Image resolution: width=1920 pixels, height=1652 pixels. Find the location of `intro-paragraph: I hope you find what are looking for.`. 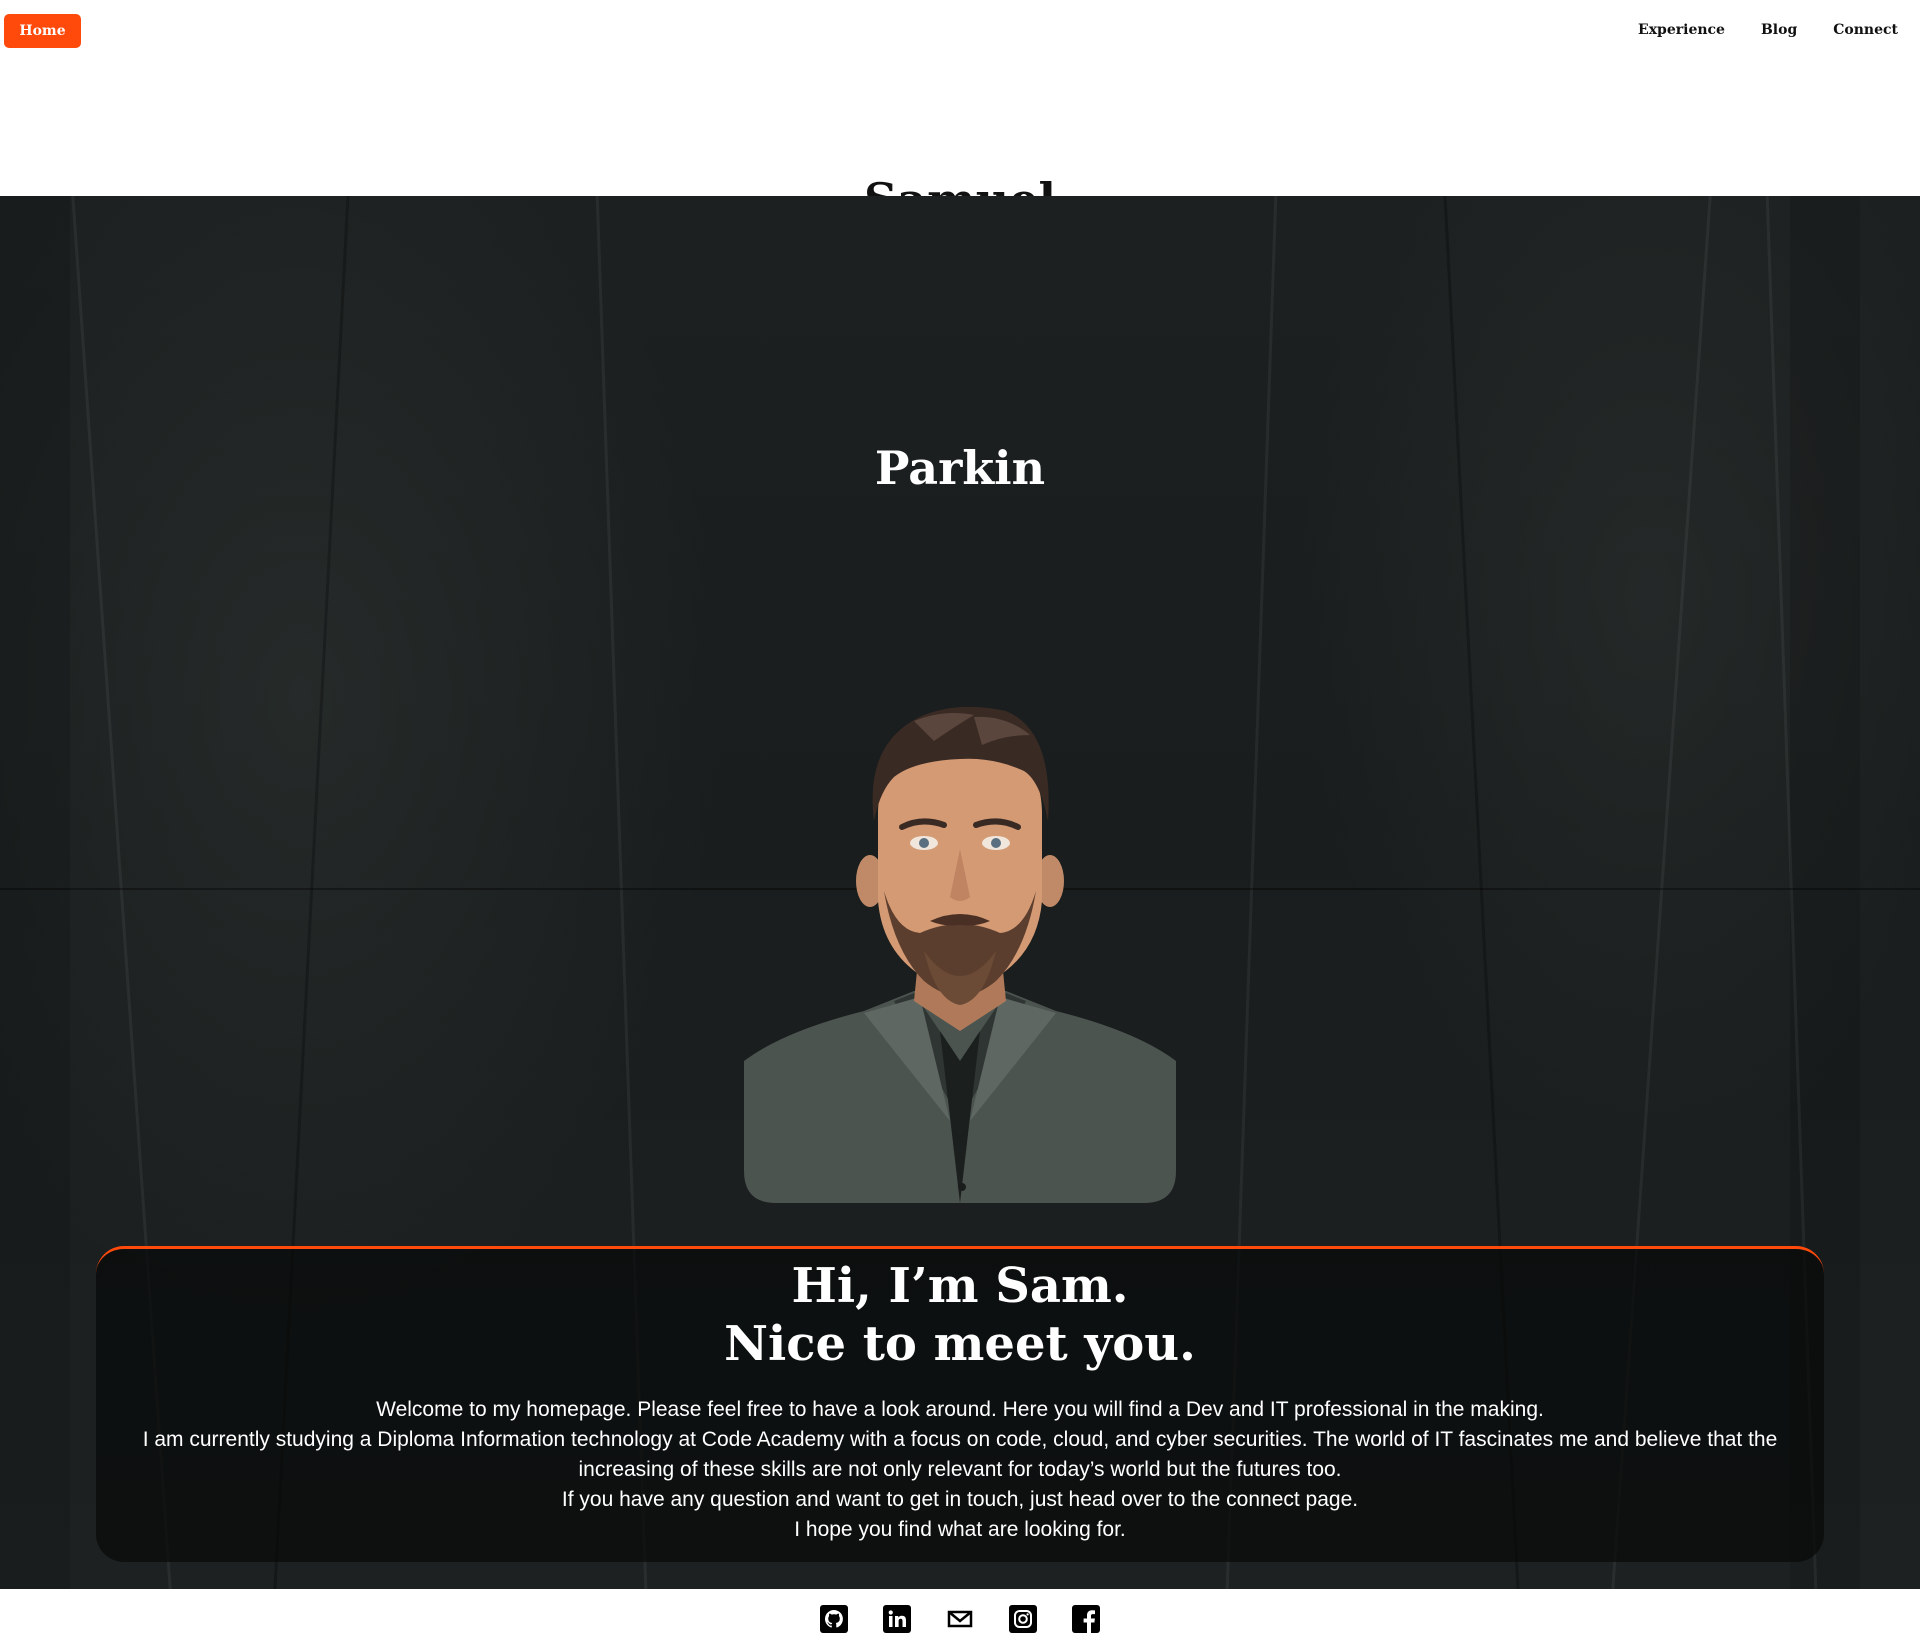

intro-paragraph: I hope you find what are looking for. is located at coordinates (960, 1529).